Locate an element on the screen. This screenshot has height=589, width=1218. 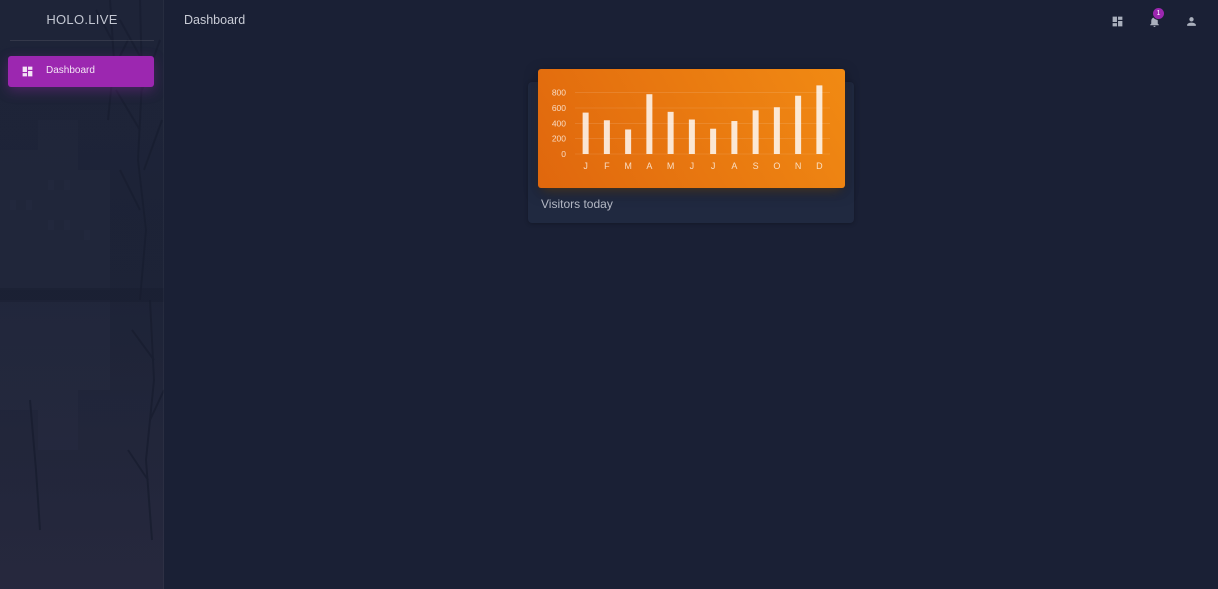
y-tick-label: 400 is located at coordinates (559, 123).